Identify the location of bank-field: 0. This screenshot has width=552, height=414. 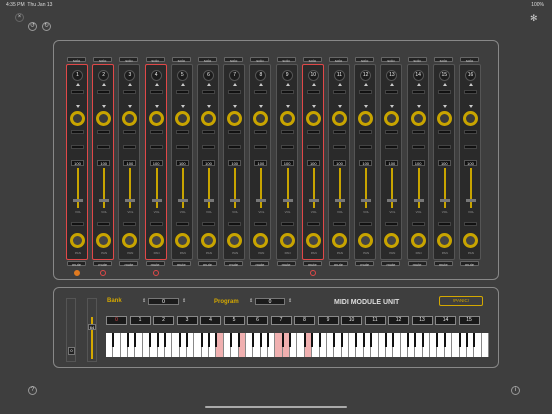
(163, 301).